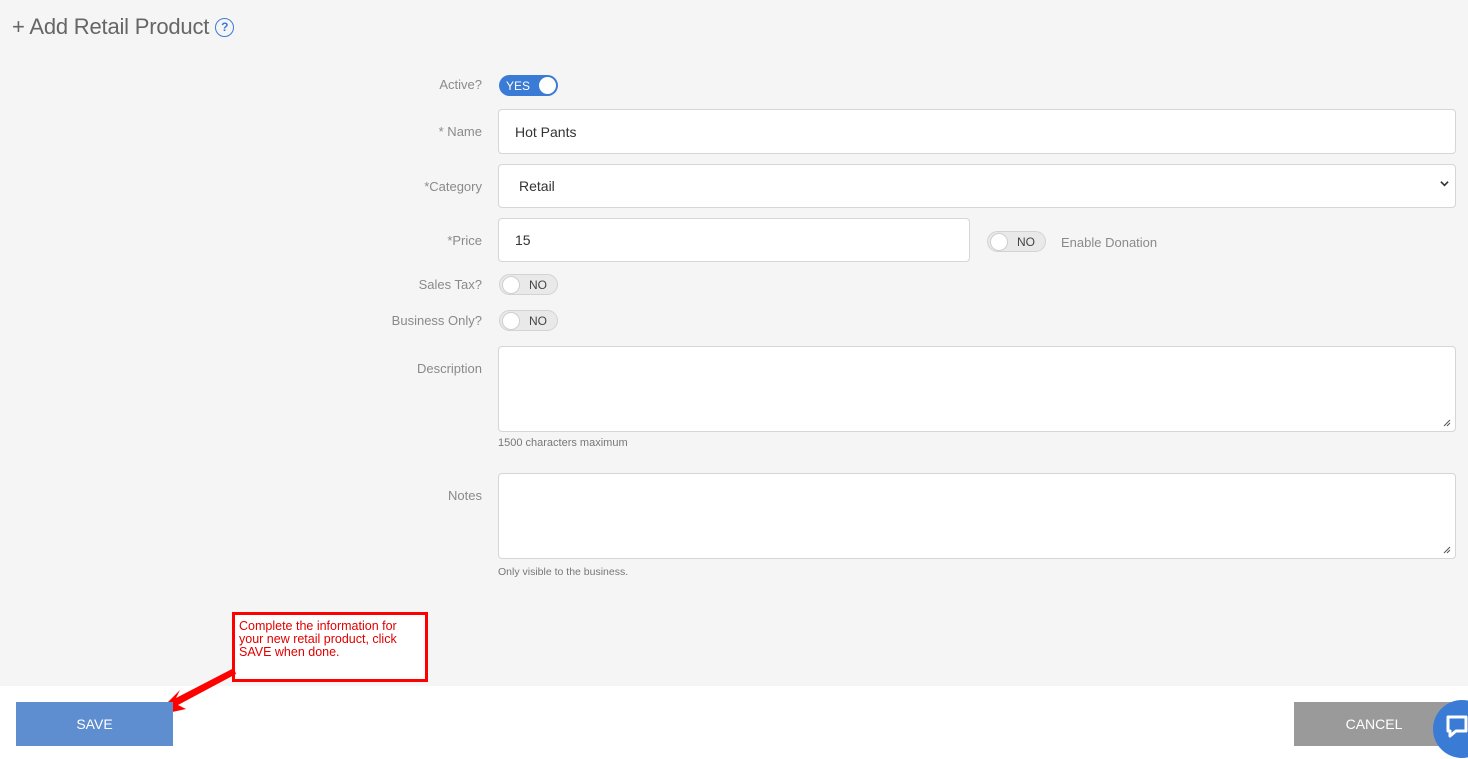 The height and width of the screenshot is (759, 1468). What do you see at coordinates (453, 186) in the screenshot?
I see `category-label: *Category` at bounding box center [453, 186].